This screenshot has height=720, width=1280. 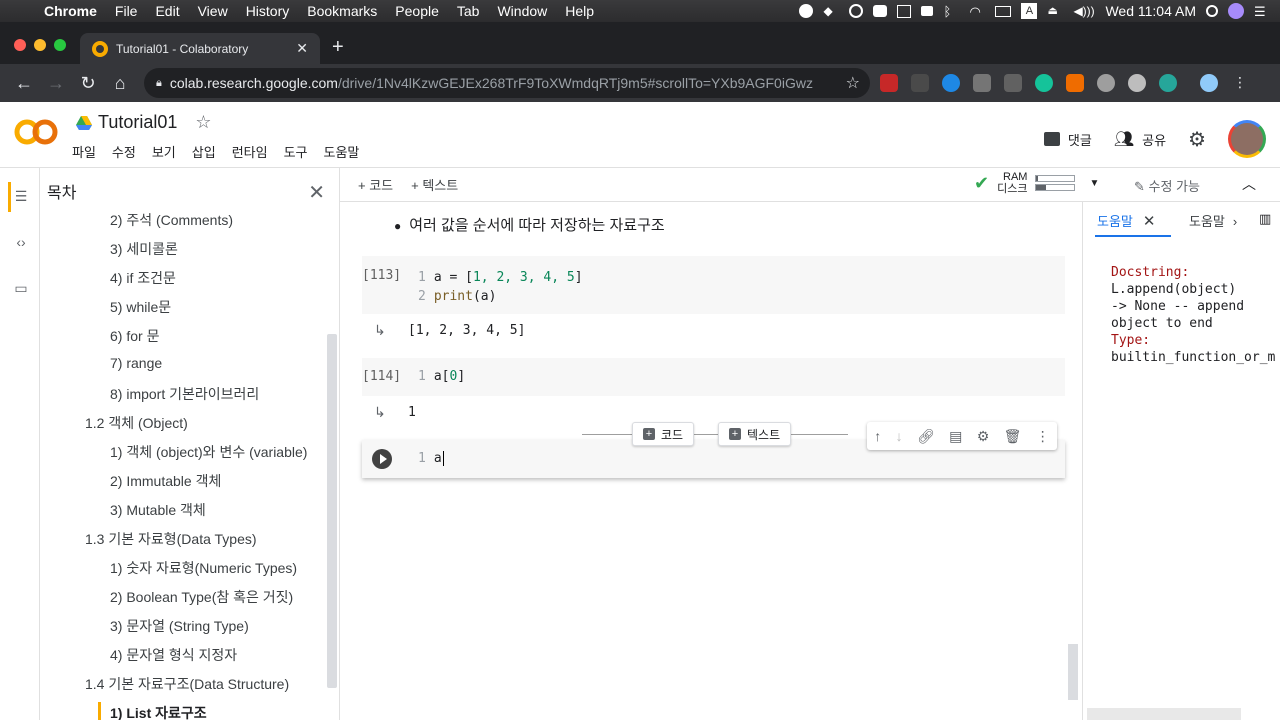 I want to click on menubar-view: View, so click(x=213, y=11).